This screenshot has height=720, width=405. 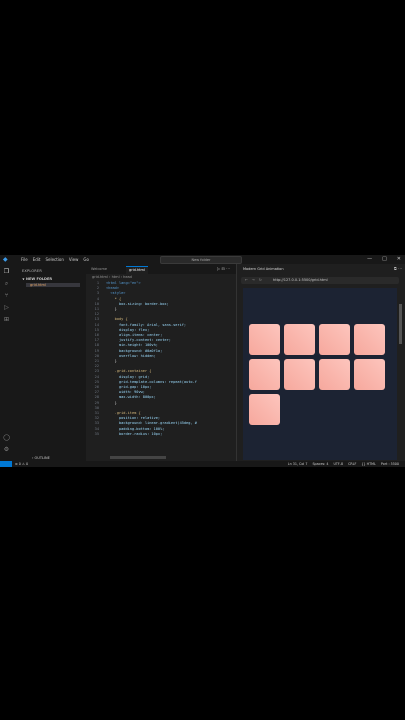 I want to click on status-item: UTF-8, so click(x=338, y=464).